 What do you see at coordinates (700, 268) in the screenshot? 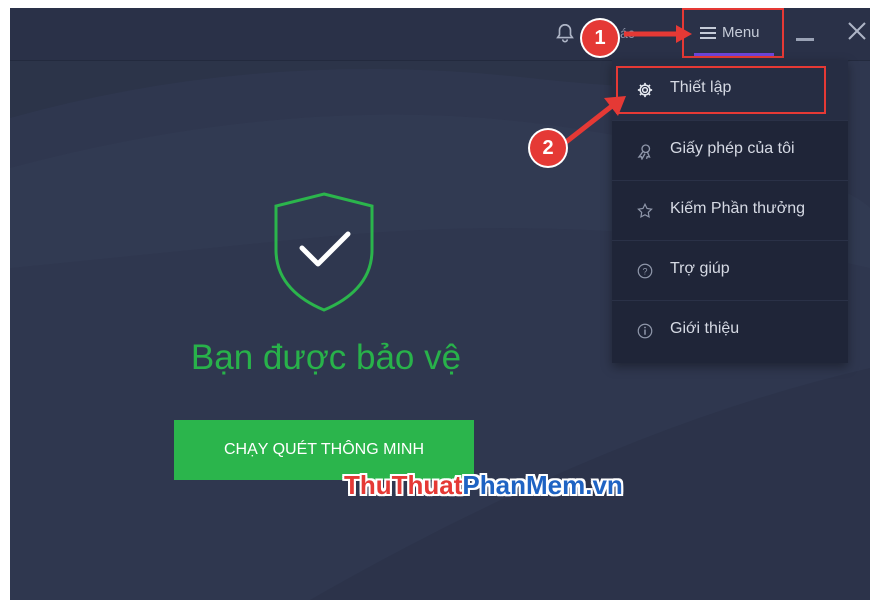
I see `menu-item-label: Trợ giúp` at bounding box center [700, 268].